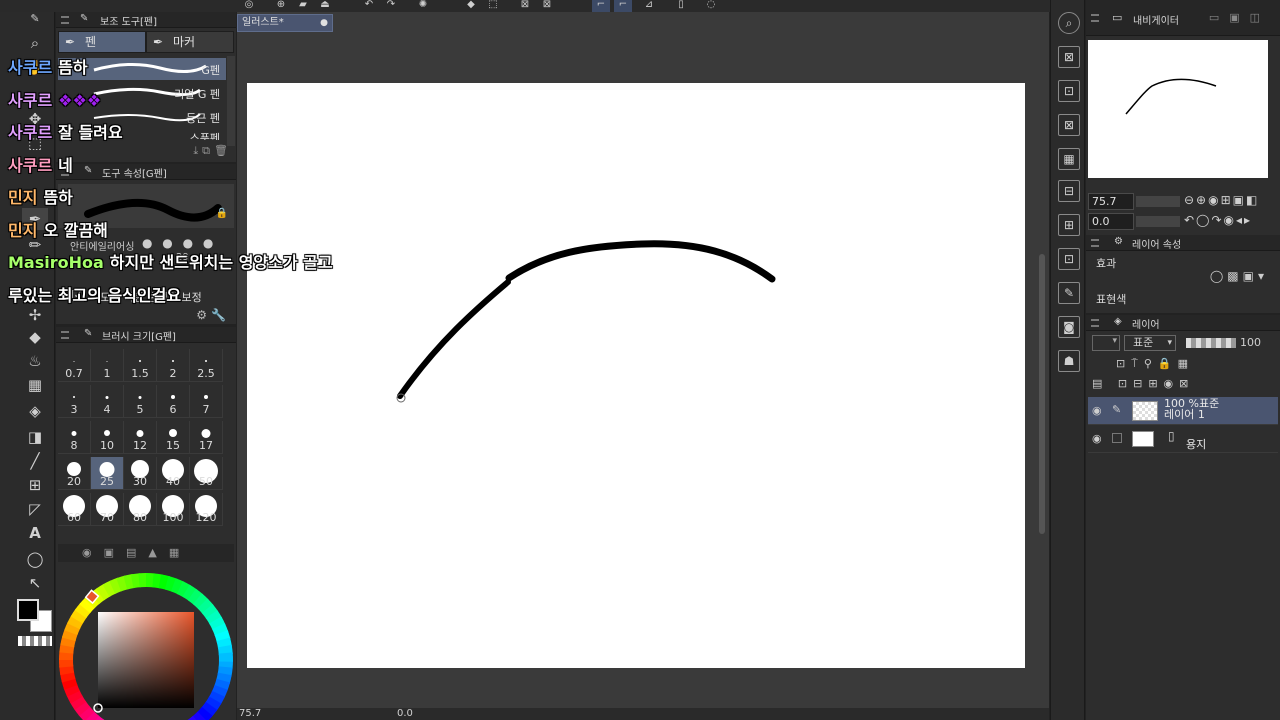 The height and width of the screenshot is (720, 1280). Describe the element at coordinates (1111, 201) in the screenshot. I see `zoom-value: 75.7` at that location.